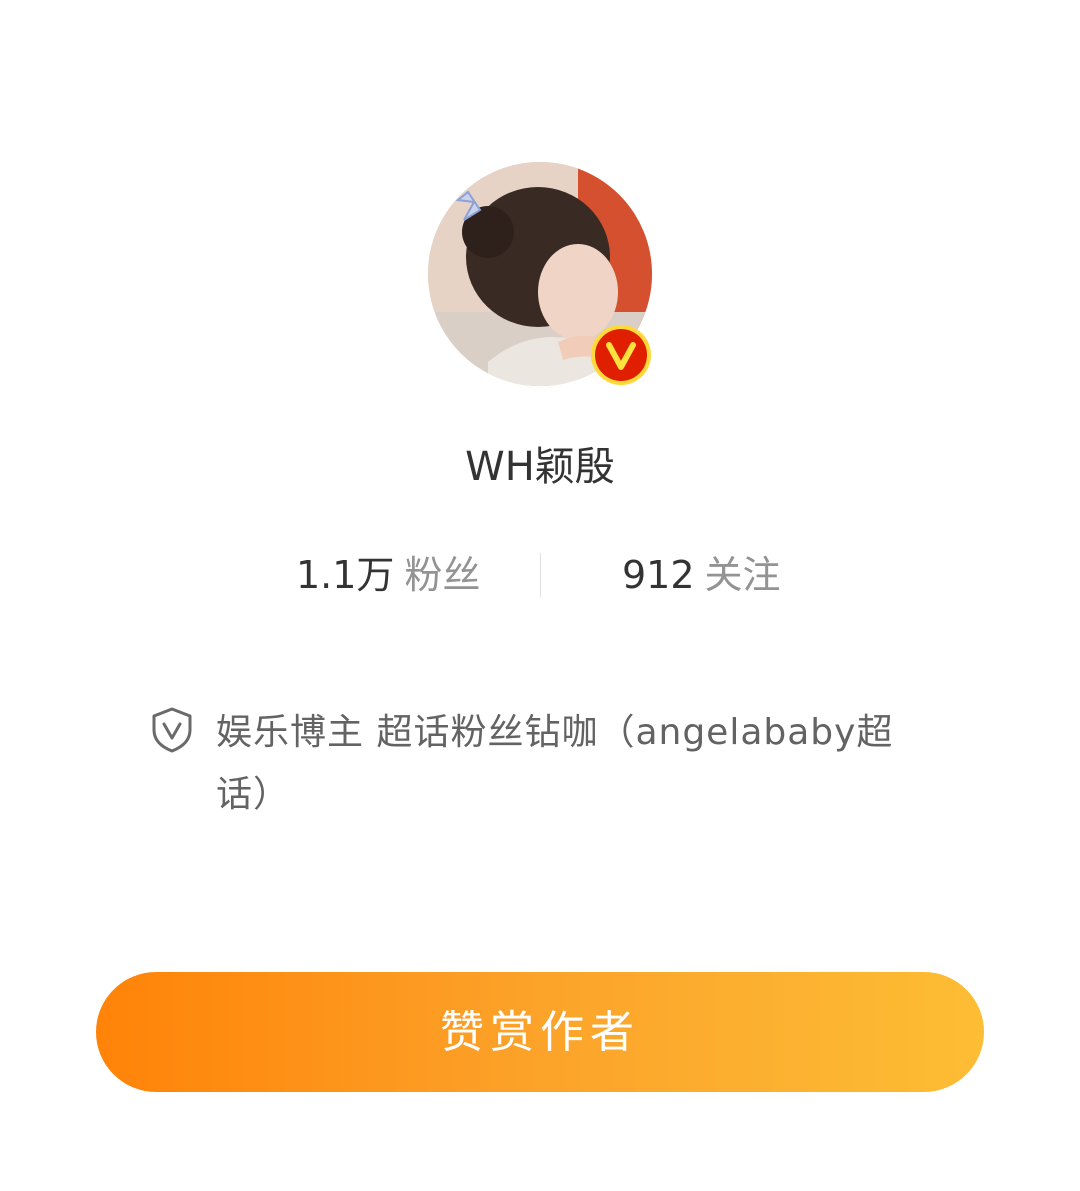 The image size is (1080, 1191). I want to click on fans-label: 粉丝, so click(442, 575).